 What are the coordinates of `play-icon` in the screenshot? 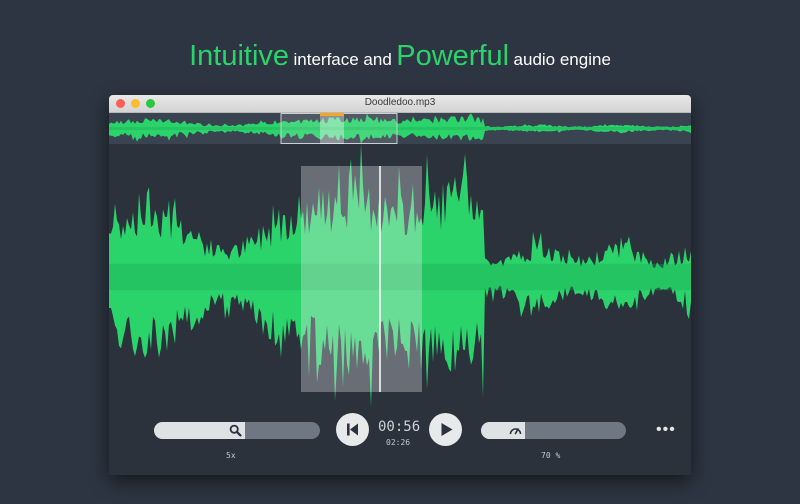 It's located at (447, 429).